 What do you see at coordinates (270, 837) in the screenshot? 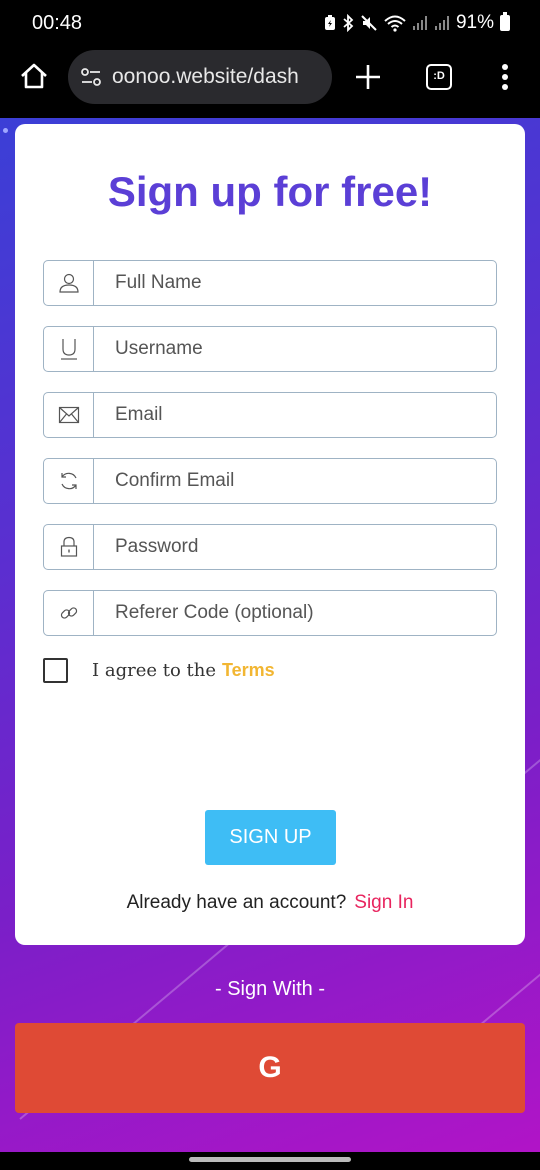
I see `sign-up-button: SIGN UP` at bounding box center [270, 837].